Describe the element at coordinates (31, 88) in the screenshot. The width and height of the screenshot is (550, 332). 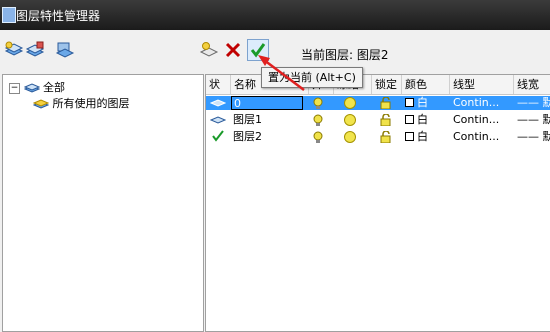
I see `layer-stack-icon` at that location.